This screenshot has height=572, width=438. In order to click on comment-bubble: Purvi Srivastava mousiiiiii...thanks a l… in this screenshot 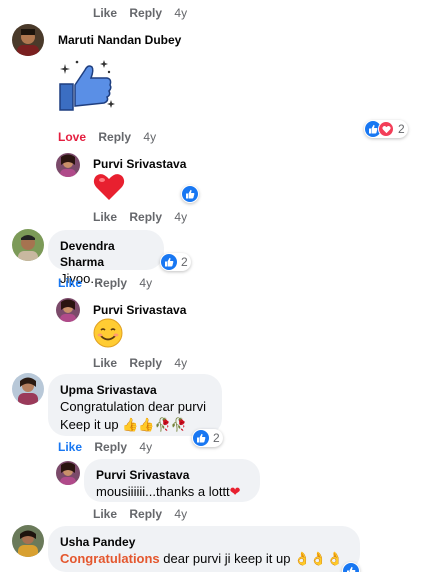, I will do `click(172, 480)`.